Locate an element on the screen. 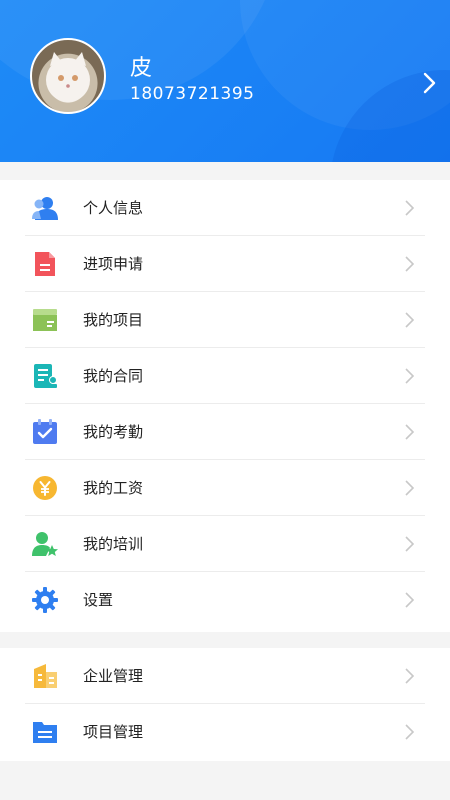  menu-item-label: 我的考勤 is located at coordinates (113, 432).